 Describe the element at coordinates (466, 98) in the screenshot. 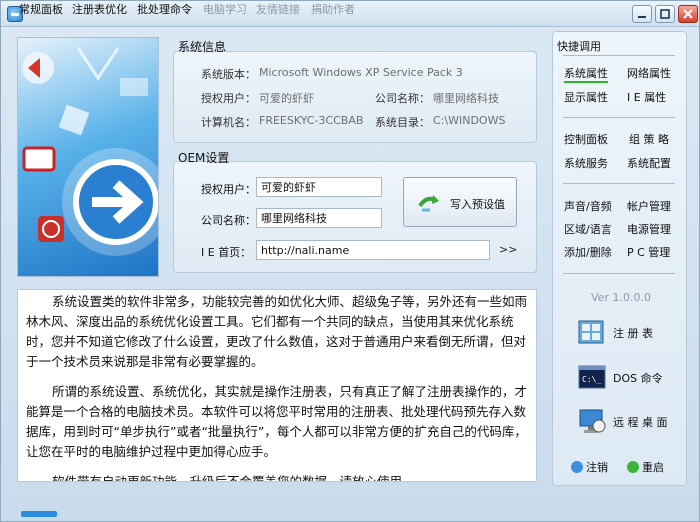

I see `company-value: 哪里网络科技` at that location.